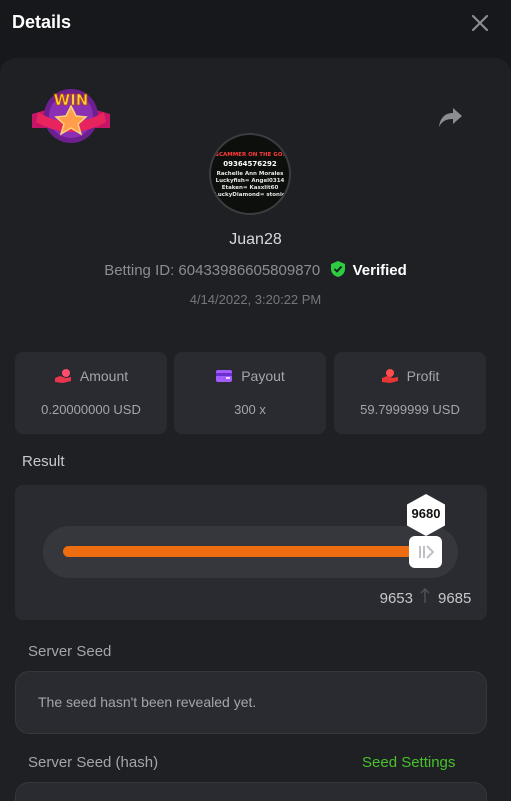  What do you see at coordinates (425, 595) in the screenshot?
I see `arrow-up-icon` at bounding box center [425, 595].